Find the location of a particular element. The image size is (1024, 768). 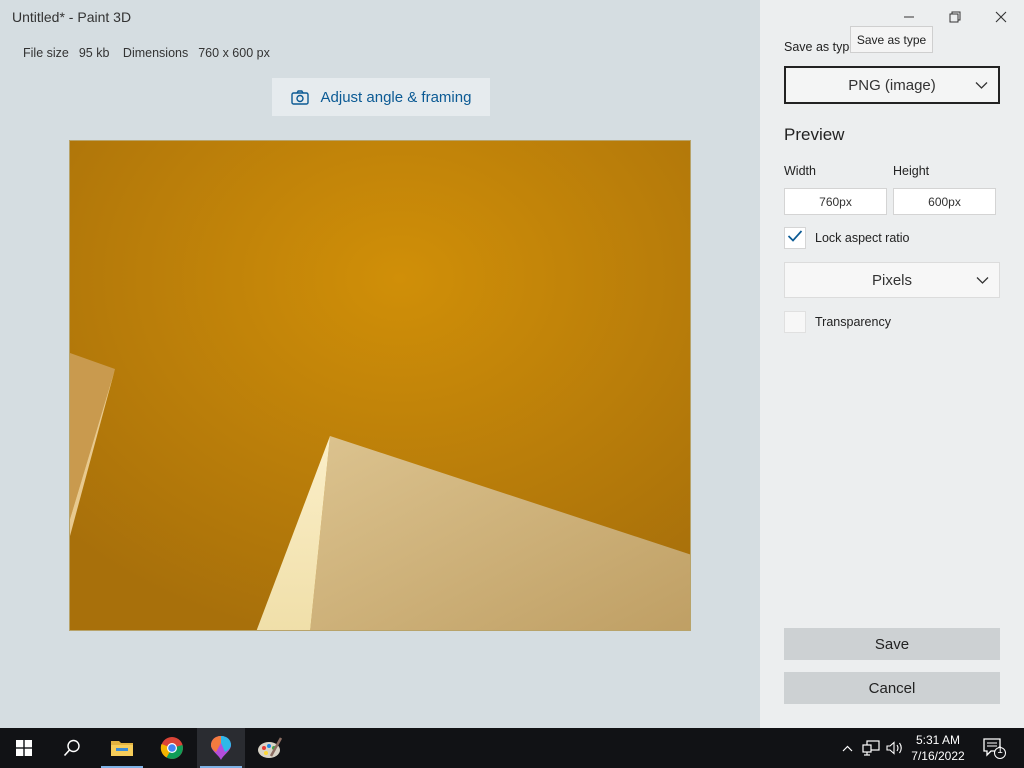

units-dropdown: Pixels is located at coordinates (892, 280).